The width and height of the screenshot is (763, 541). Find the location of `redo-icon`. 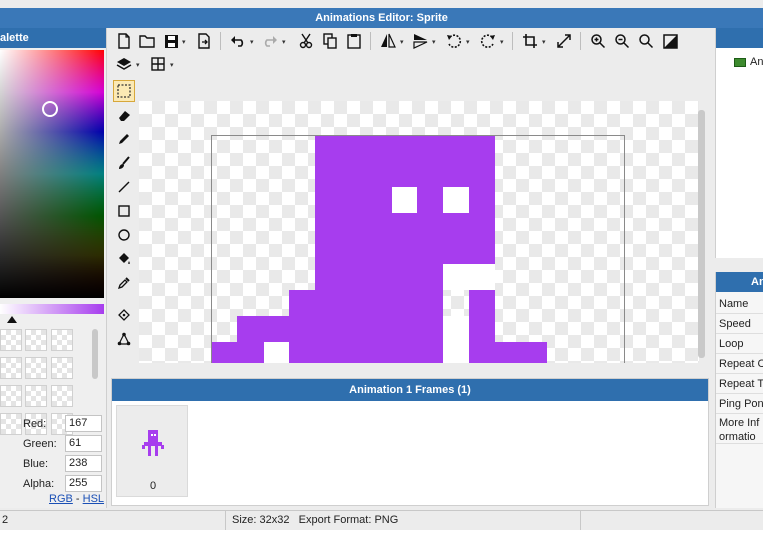

redo-icon is located at coordinates (270, 41).